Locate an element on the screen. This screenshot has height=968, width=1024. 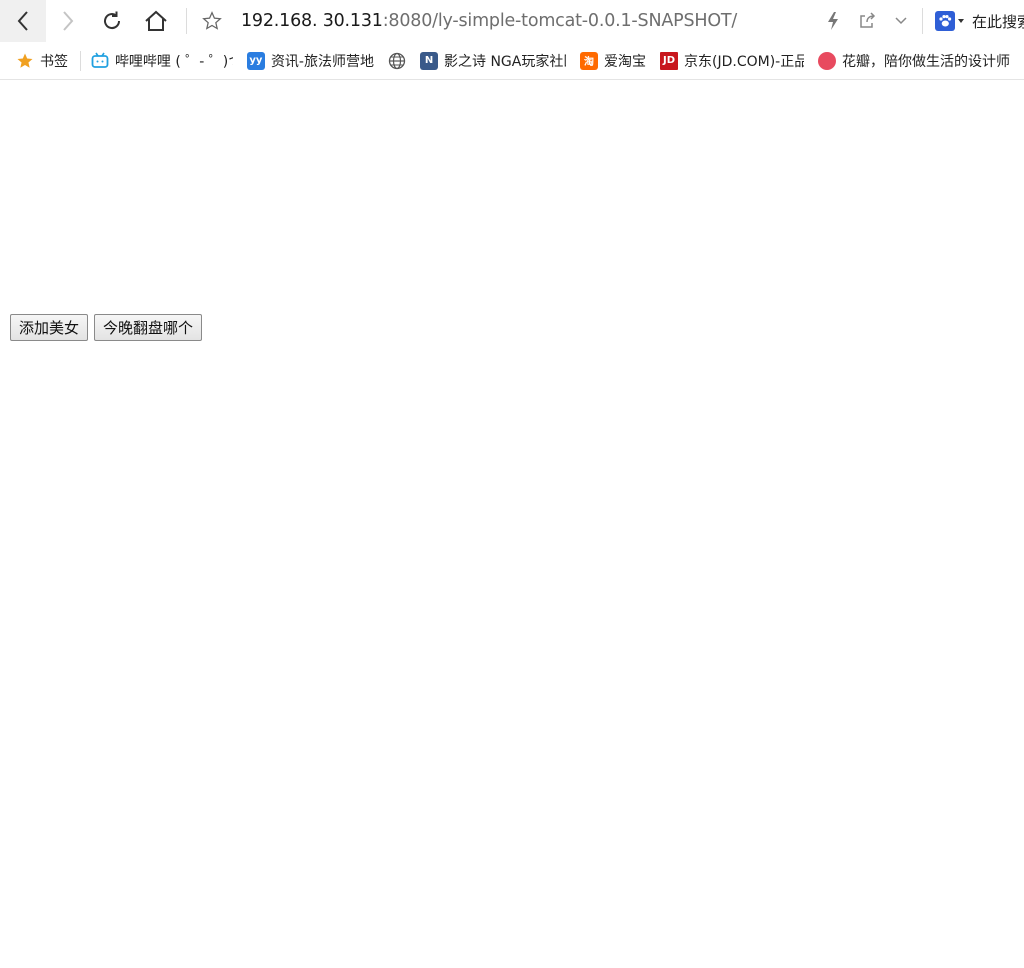
action-buttons: 添加美女 今晚翻盘哪个 is located at coordinates (106, 327).